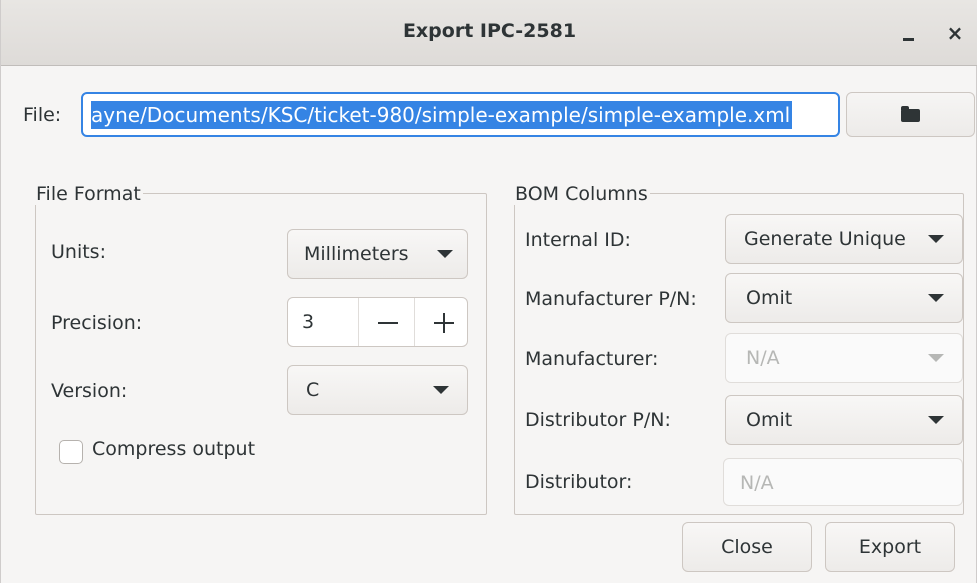 This screenshot has height=583, width=977. What do you see at coordinates (71, 452) in the screenshot?
I see `compress-output-checkbox` at bounding box center [71, 452].